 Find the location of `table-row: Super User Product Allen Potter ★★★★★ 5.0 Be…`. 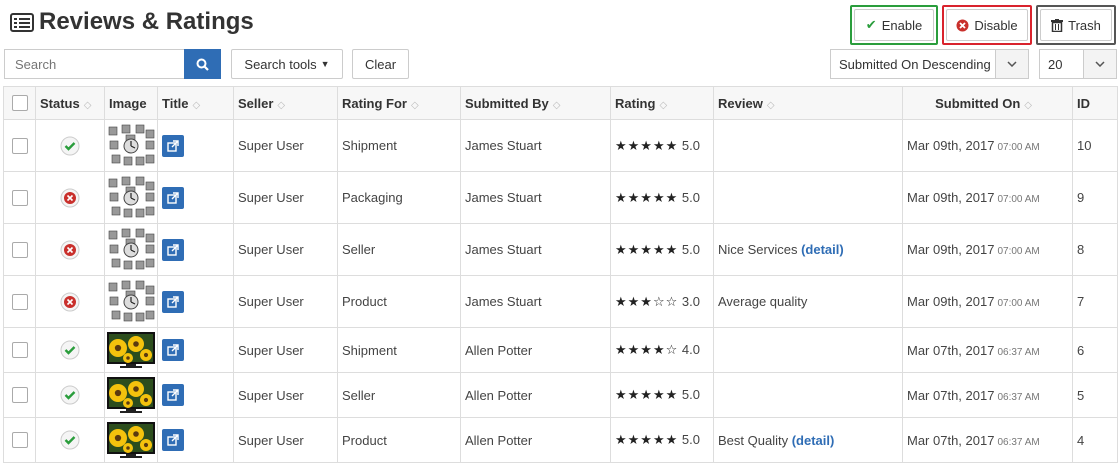

table-row: Super User Product Allen Potter ★★★★★ 5.0 Be… is located at coordinates (560, 440).